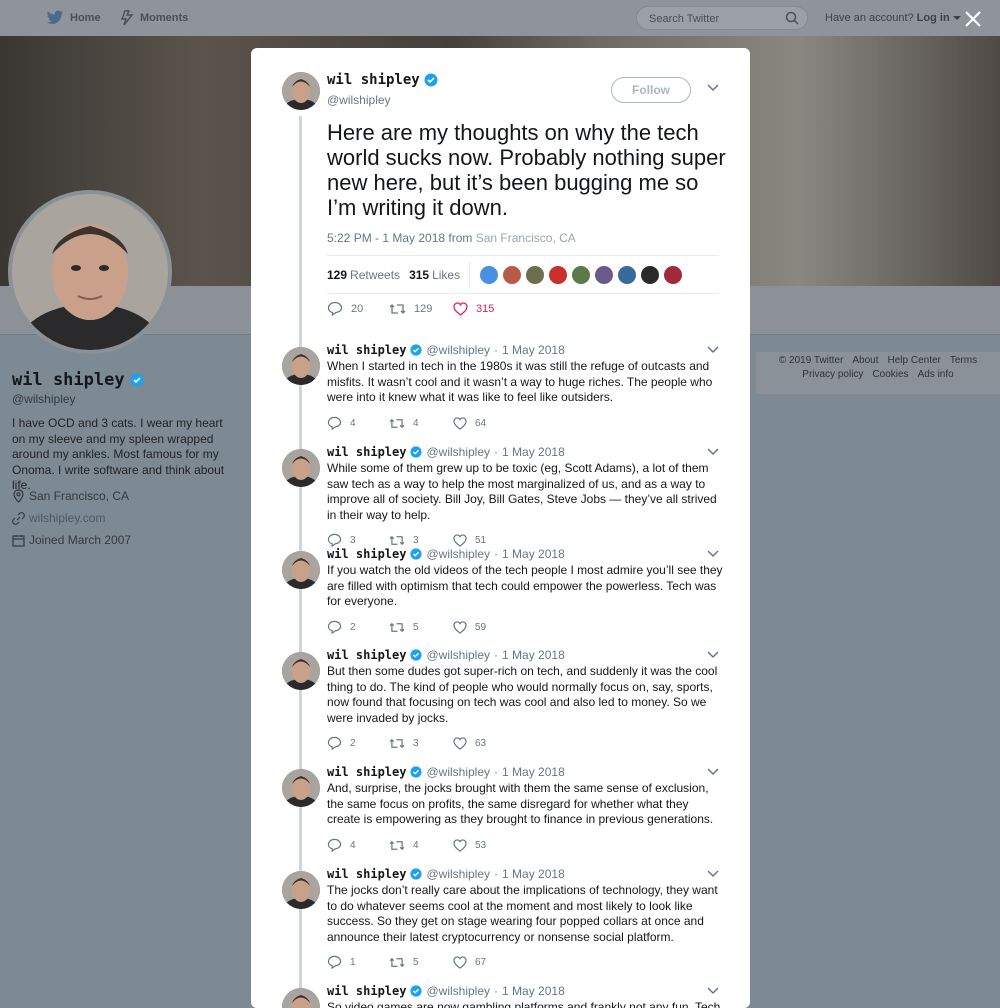 The width and height of the screenshot is (1000, 1008). What do you see at coordinates (419, 275) in the screenshot?
I see `like-stat-count: 315` at bounding box center [419, 275].